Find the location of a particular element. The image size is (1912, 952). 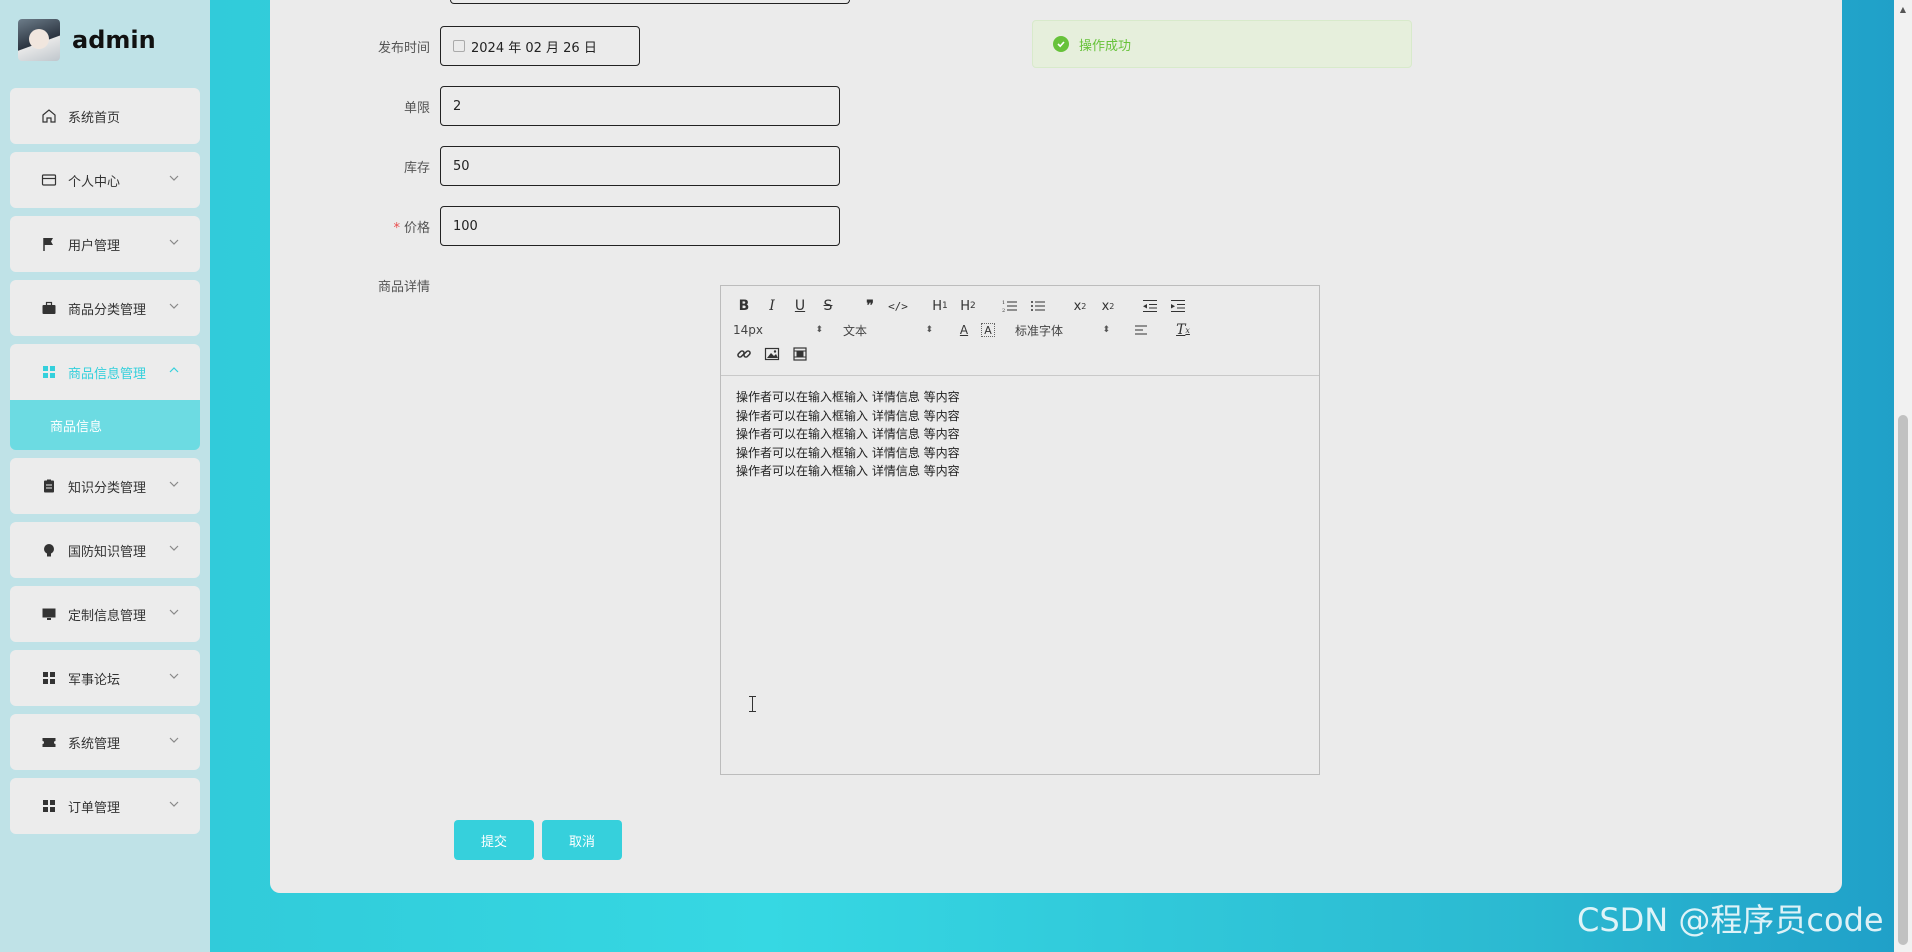

text-cursor-icon is located at coordinates (752, 704).